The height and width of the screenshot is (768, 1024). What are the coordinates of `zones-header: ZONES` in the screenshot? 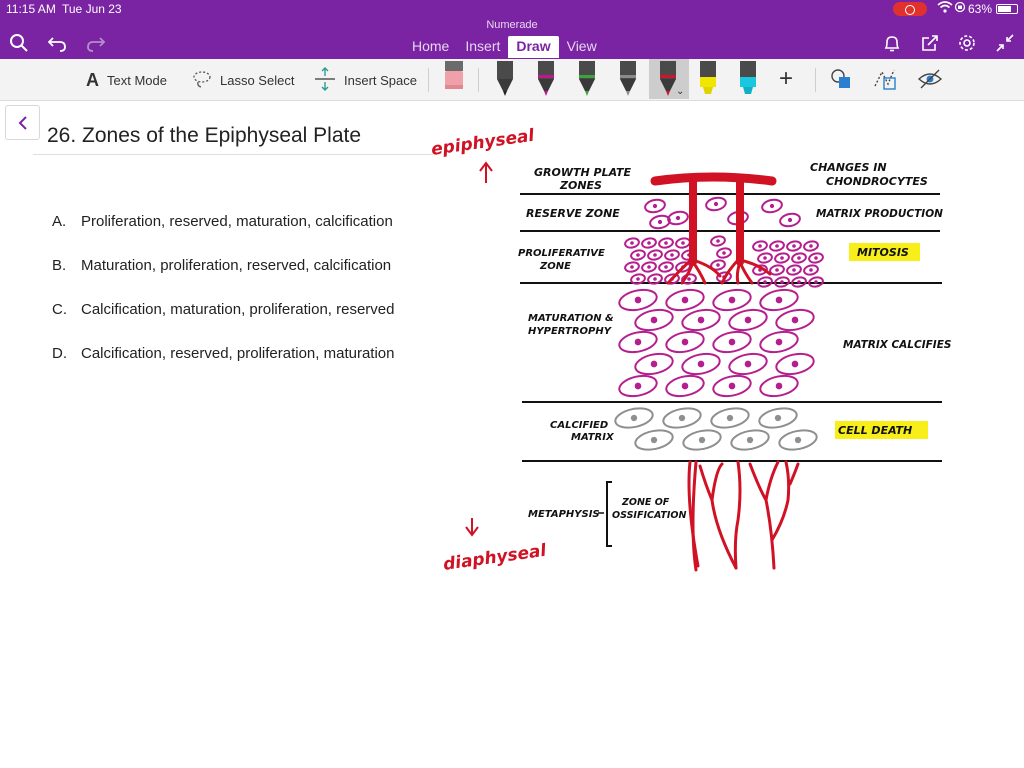 It's located at (580, 185).